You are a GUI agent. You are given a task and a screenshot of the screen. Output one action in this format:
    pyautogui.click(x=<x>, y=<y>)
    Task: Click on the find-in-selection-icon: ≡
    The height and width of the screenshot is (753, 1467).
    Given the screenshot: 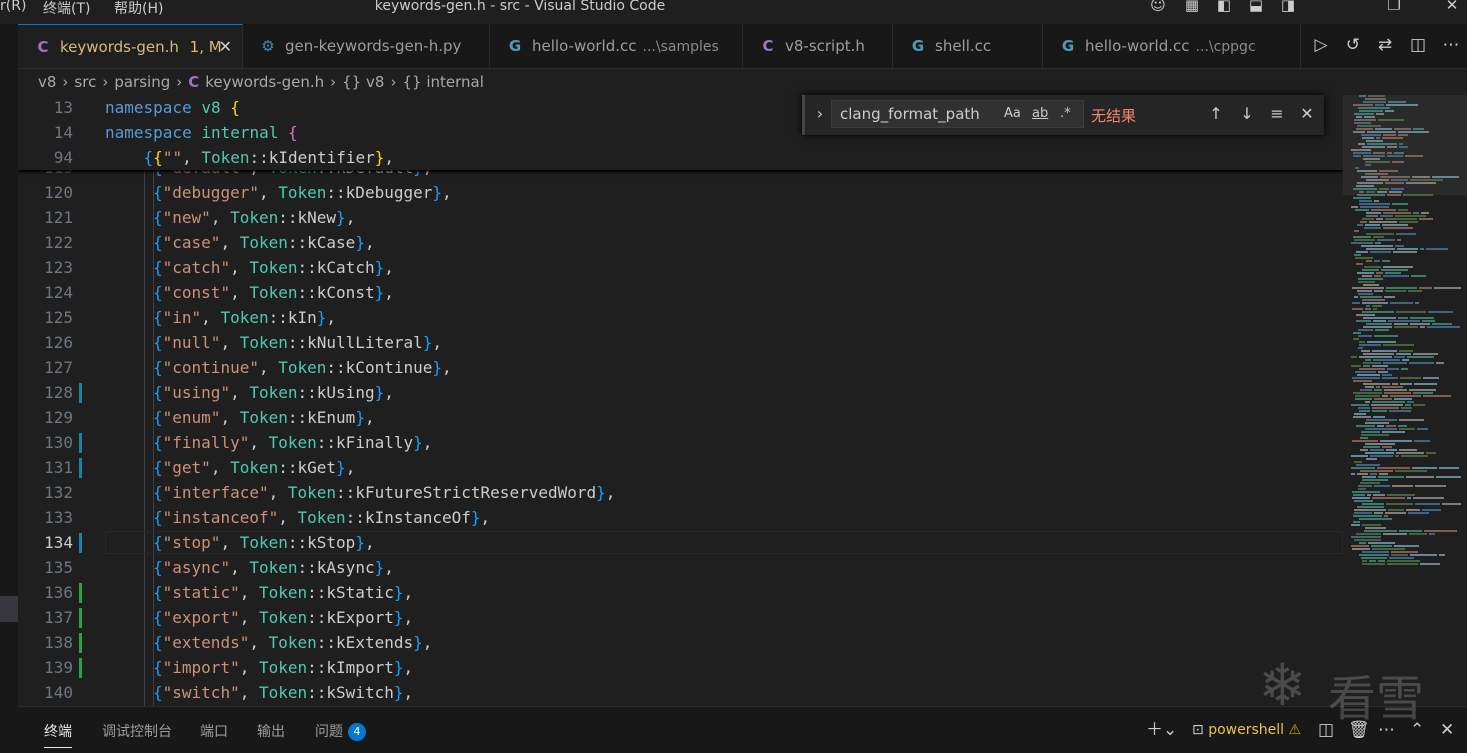 What is the action you would take?
    pyautogui.click(x=1277, y=114)
    